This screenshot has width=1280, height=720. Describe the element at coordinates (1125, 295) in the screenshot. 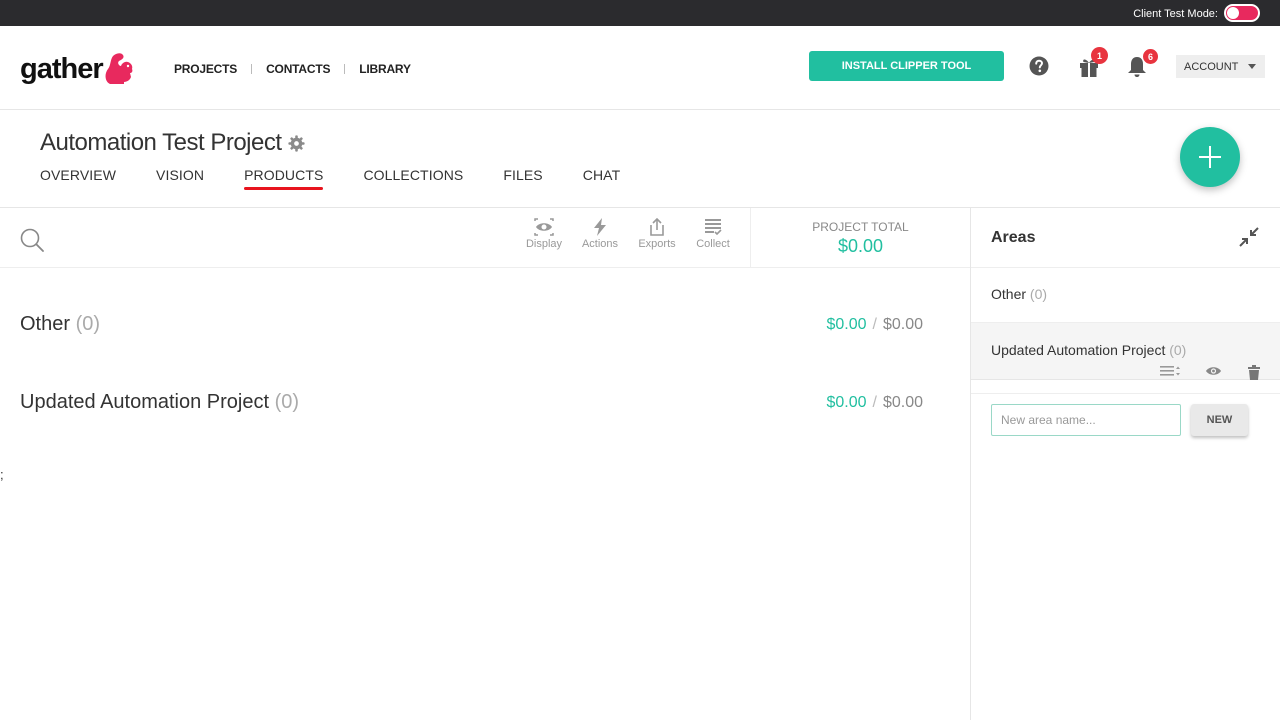

I see `areas-list-item: Other (0)` at that location.